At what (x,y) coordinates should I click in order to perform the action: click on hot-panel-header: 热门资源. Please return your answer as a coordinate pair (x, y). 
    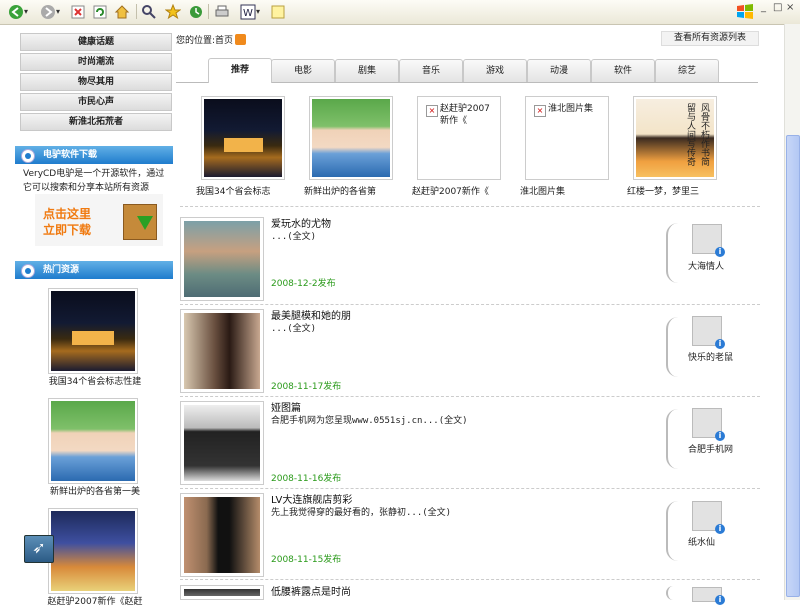
    Looking at the image, I should click on (94, 270).